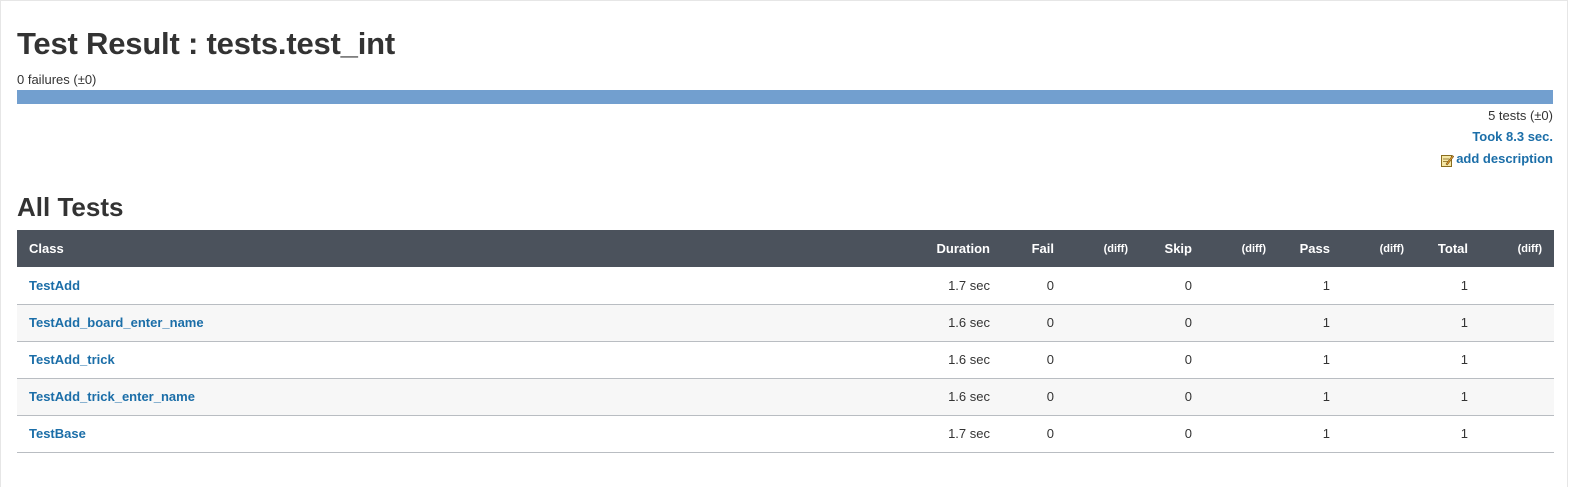 The width and height of the screenshot is (1582, 489). What do you see at coordinates (112, 396) in the screenshot?
I see `class-link: TestAdd_trick_enter_name` at bounding box center [112, 396].